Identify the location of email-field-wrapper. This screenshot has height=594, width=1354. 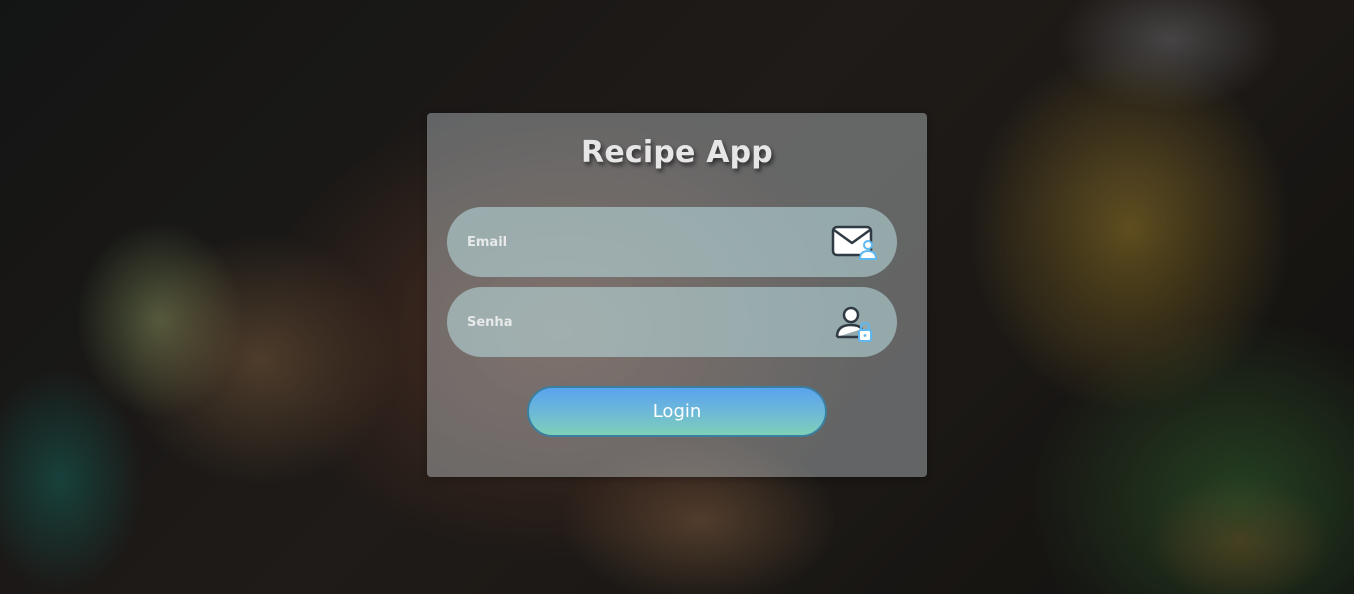
(672, 242).